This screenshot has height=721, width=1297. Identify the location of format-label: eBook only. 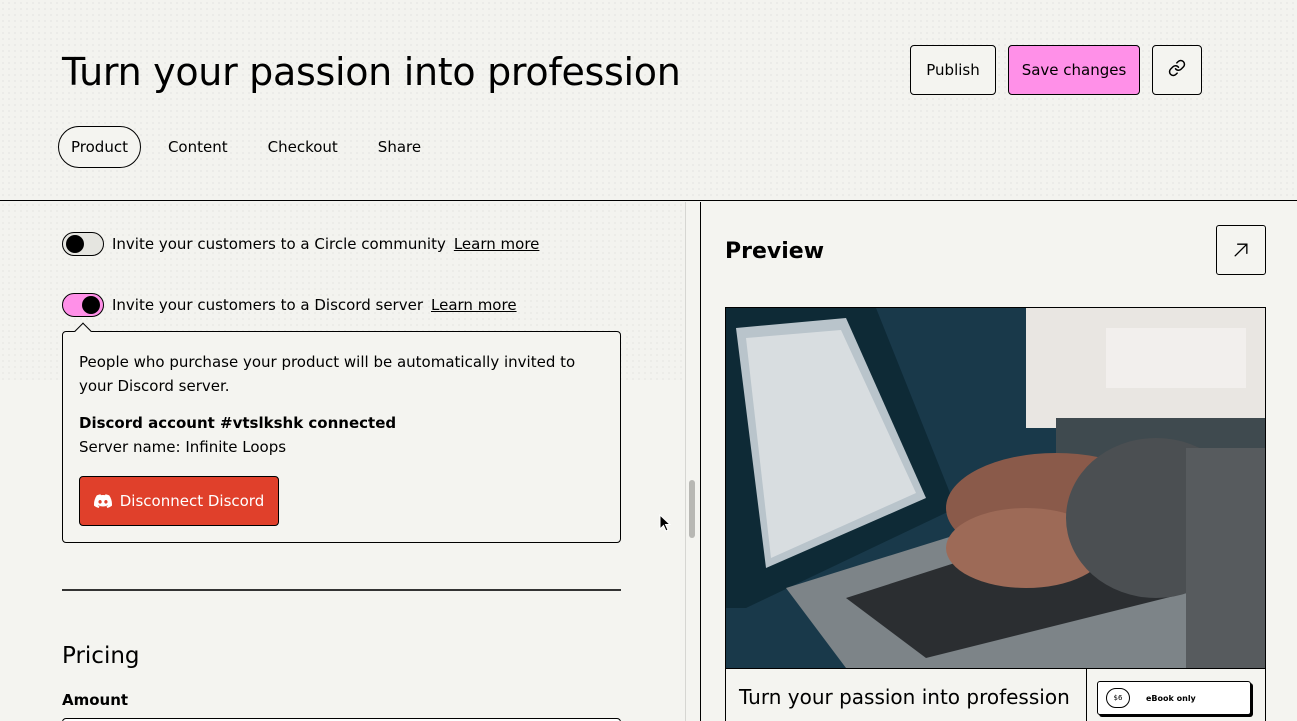
(1171, 698).